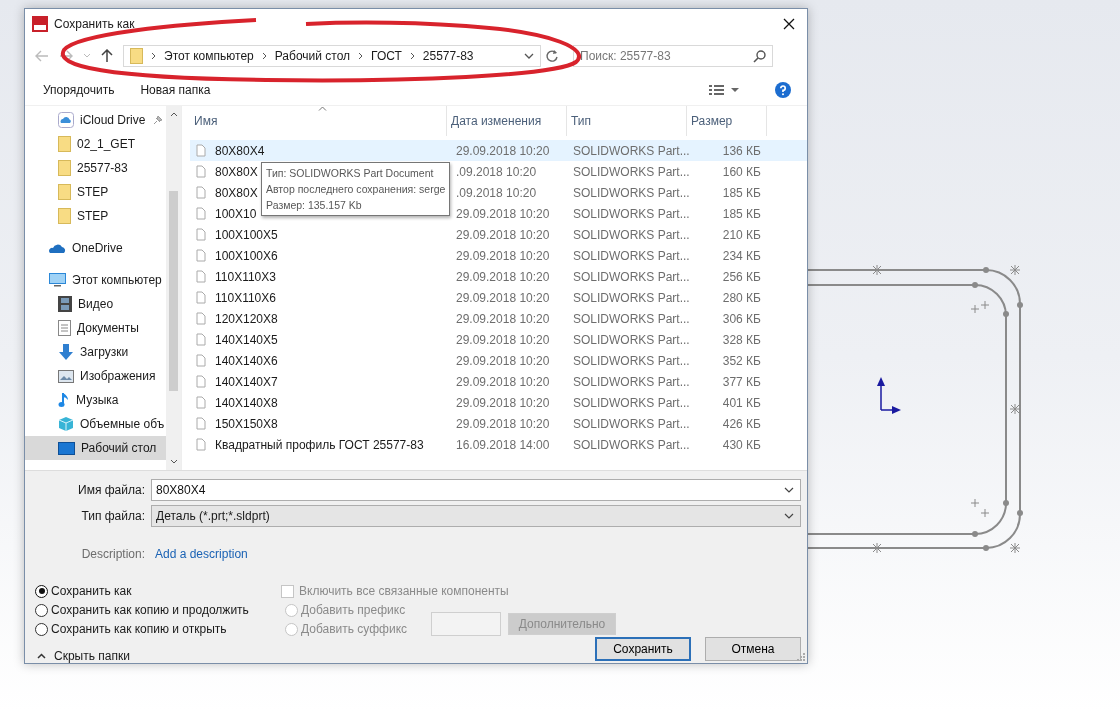 This screenshot has width=1120, height=712. What do you see at coordinates (158, 120) in the screenshot?
I see `pin-icon` at bounding box center [158, 120].